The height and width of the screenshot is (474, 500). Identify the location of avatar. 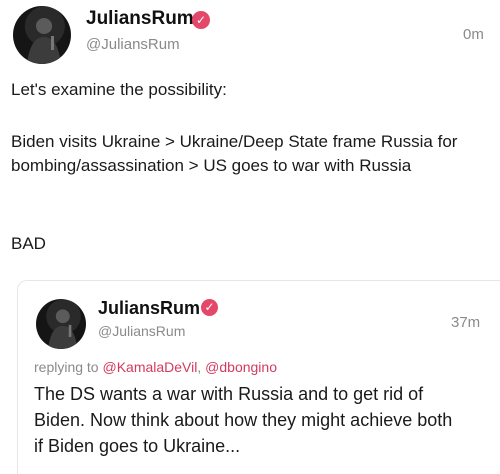
(42, 35).